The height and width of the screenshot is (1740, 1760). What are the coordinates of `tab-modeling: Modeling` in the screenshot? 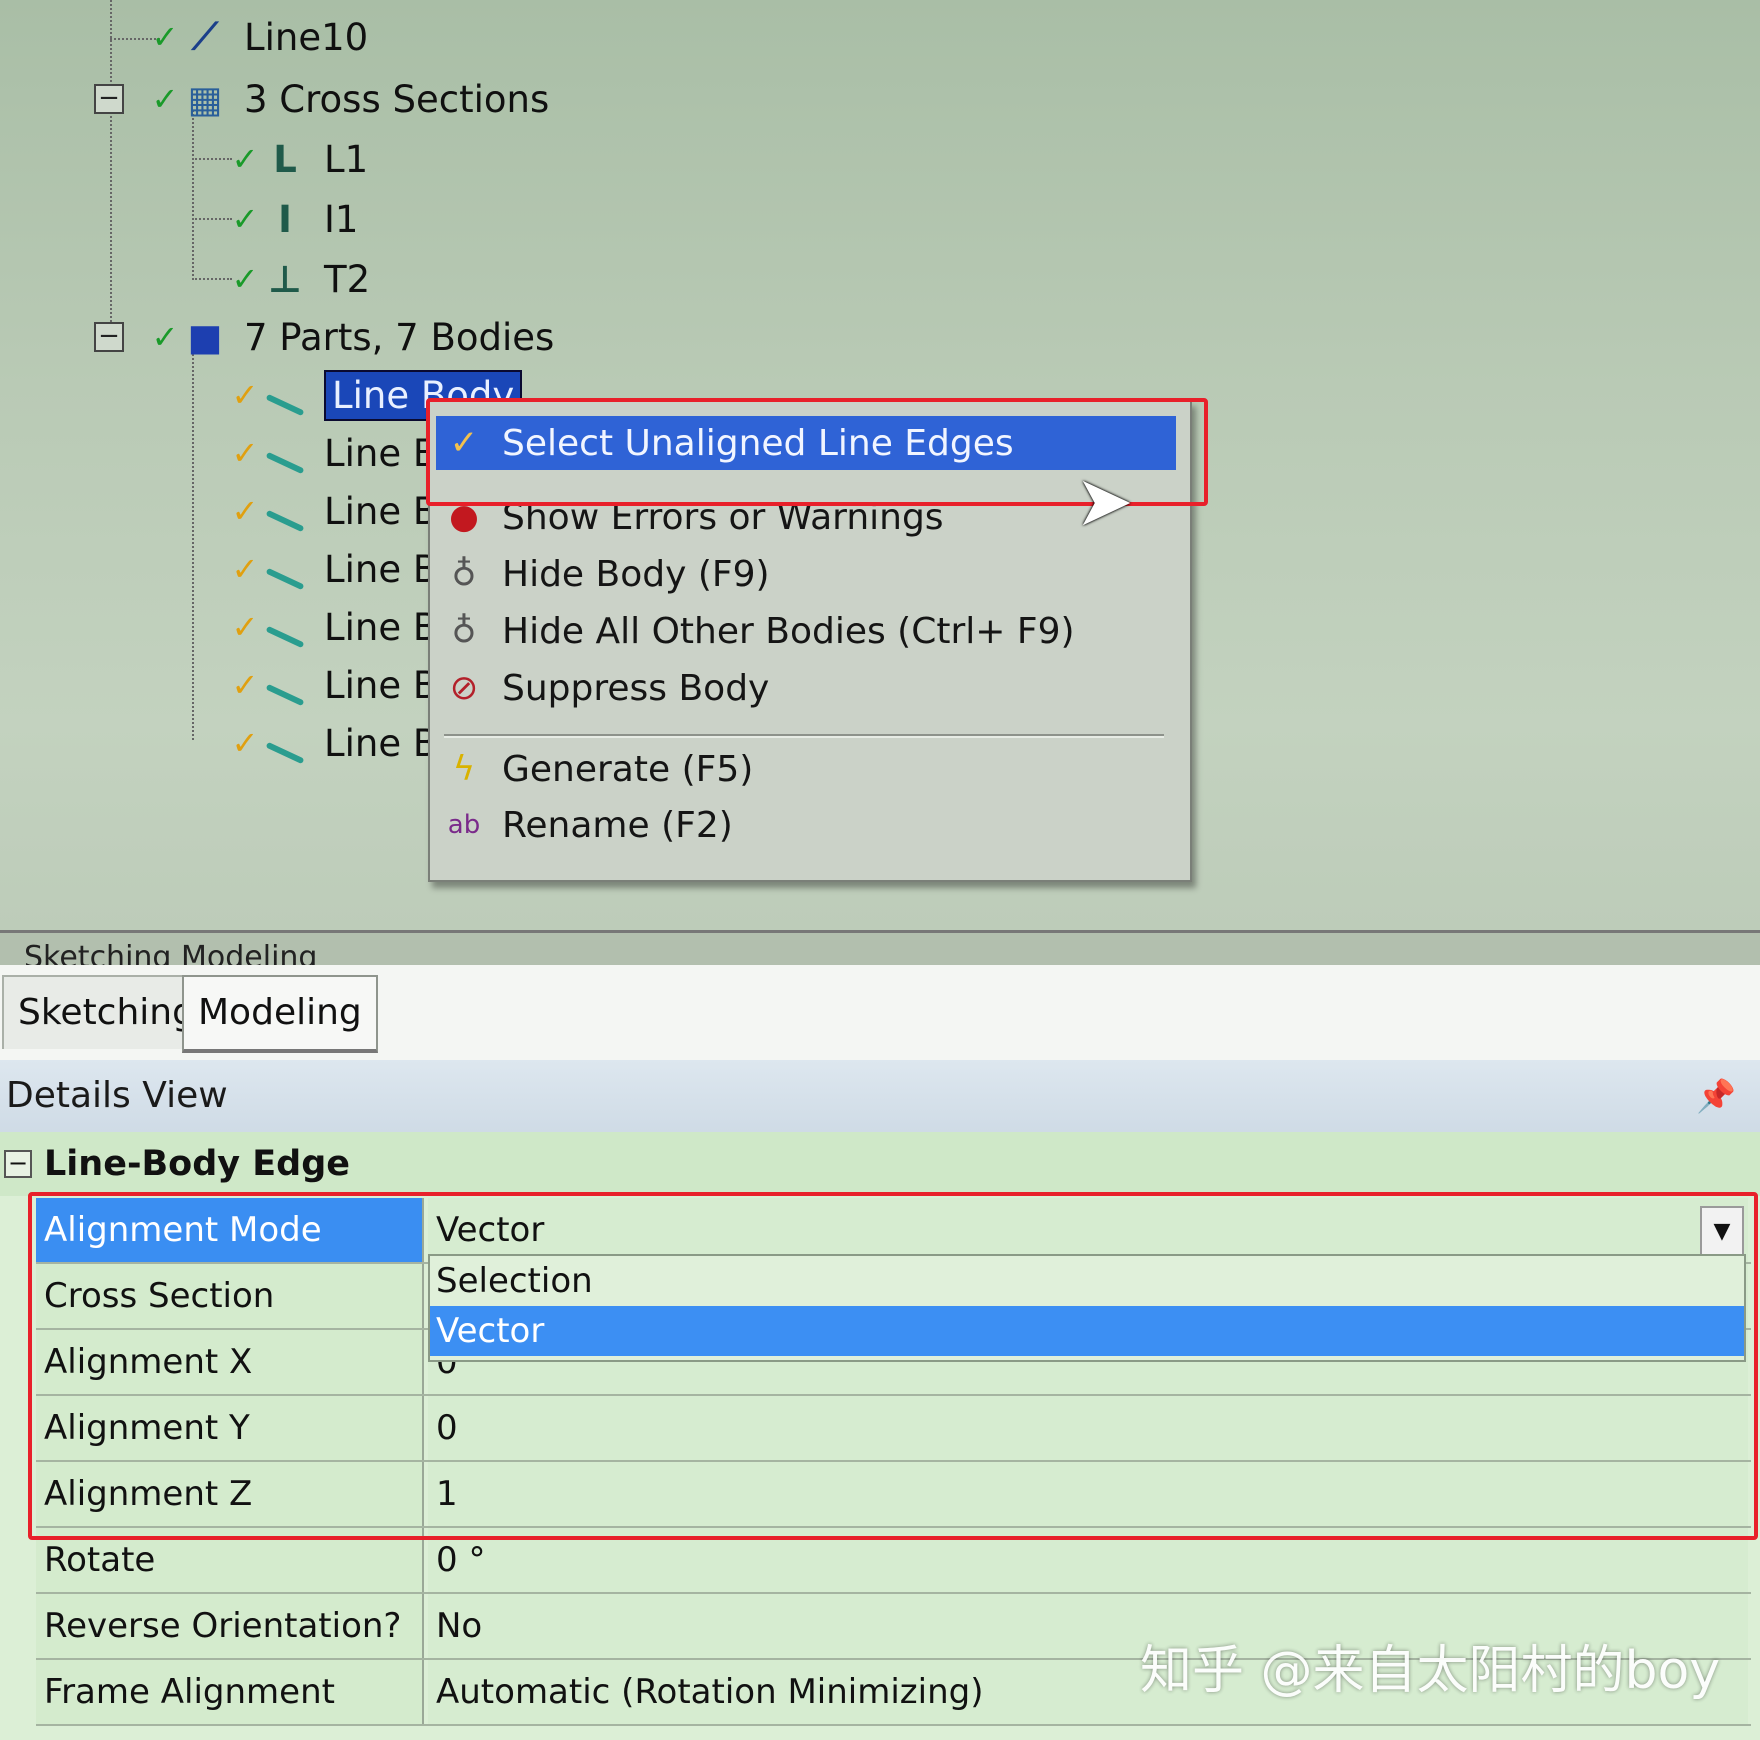 It's located at (280, 1014).